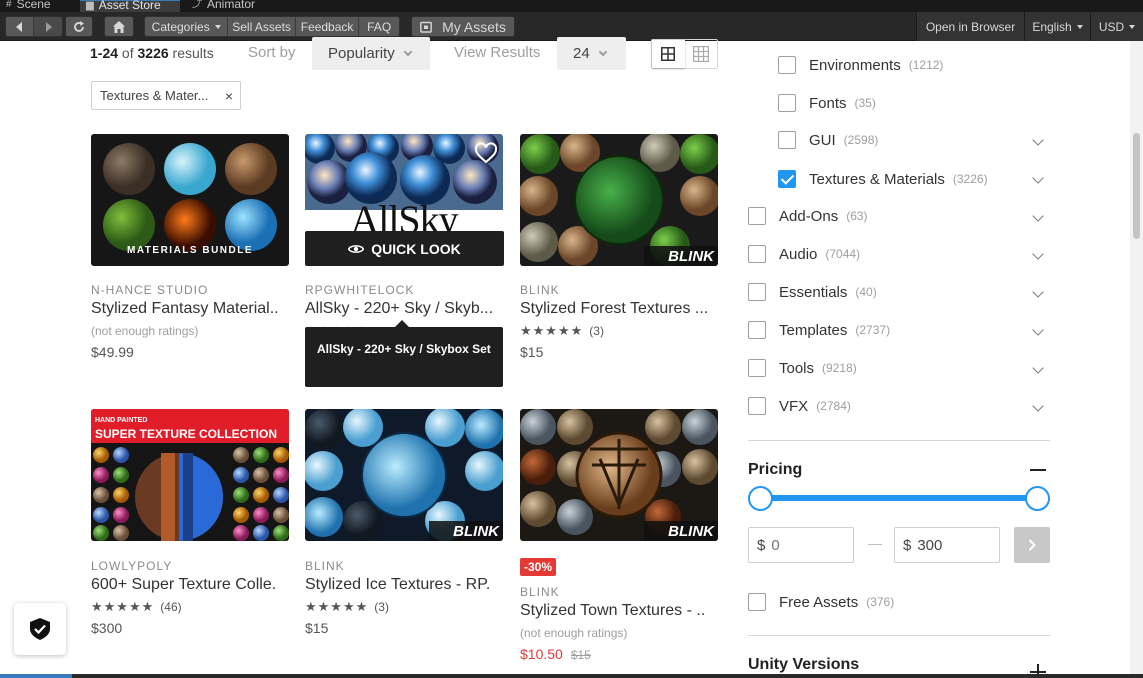 This screenshot has width=1143, height=678. I want to click on large-grid-view-button, so click(668, 54).